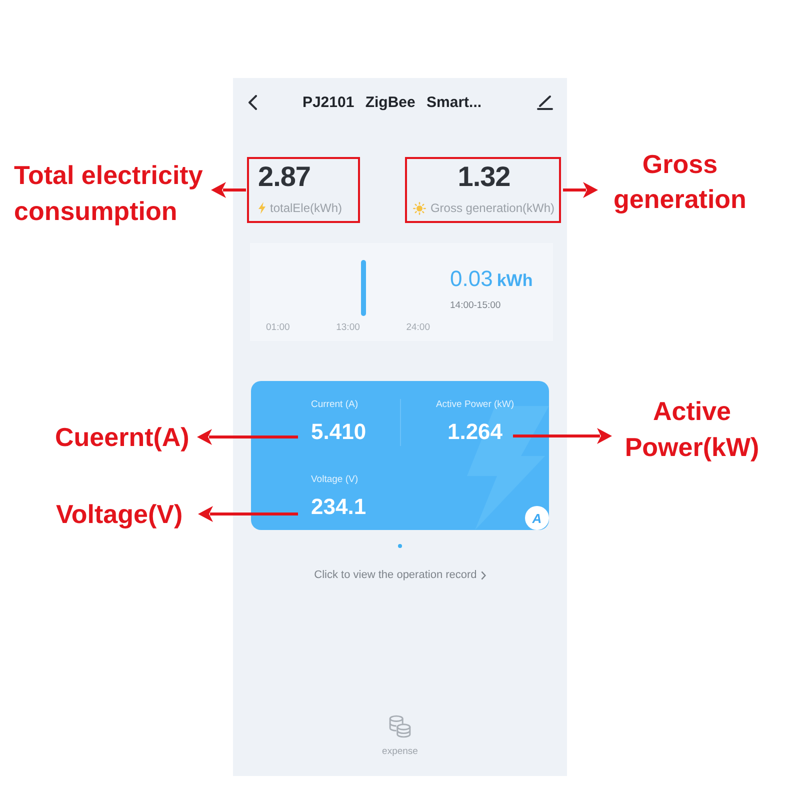 The image size is (800, 800). What do you see at coordinates (334, 480) in the screenshot?
I see `reading-label: Voltage (V)` at bounding box center [334, 480].